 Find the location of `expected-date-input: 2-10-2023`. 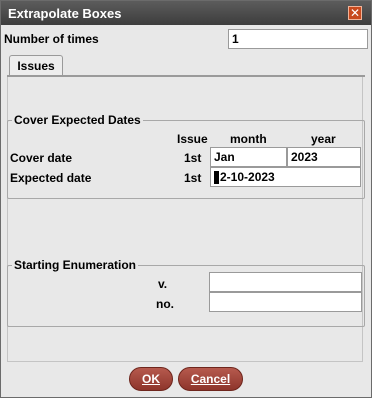

expected-date-input: 2-10-2023 is located at coordinates (285, 177).